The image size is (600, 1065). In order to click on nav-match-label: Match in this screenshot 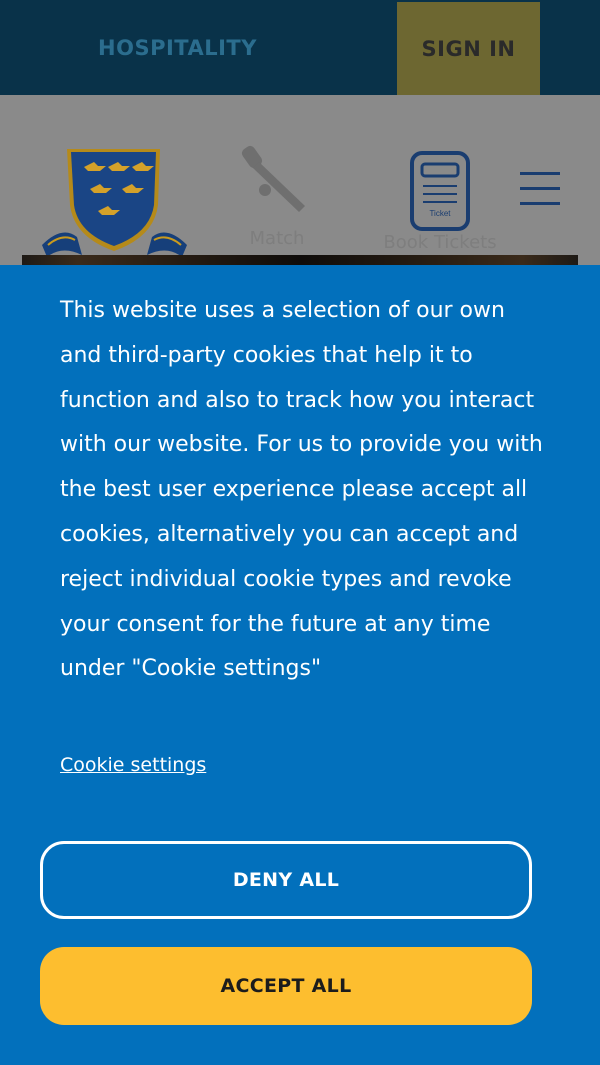, I will do `click(277, 238)`.